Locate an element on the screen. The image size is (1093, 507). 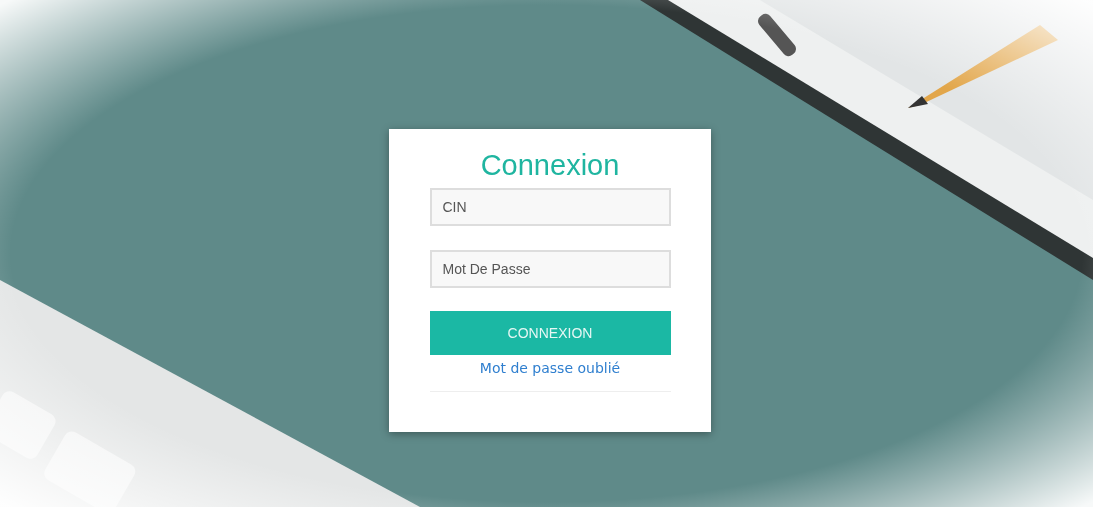
password-field: Mot De Passe is located at coordinates (550, 269).